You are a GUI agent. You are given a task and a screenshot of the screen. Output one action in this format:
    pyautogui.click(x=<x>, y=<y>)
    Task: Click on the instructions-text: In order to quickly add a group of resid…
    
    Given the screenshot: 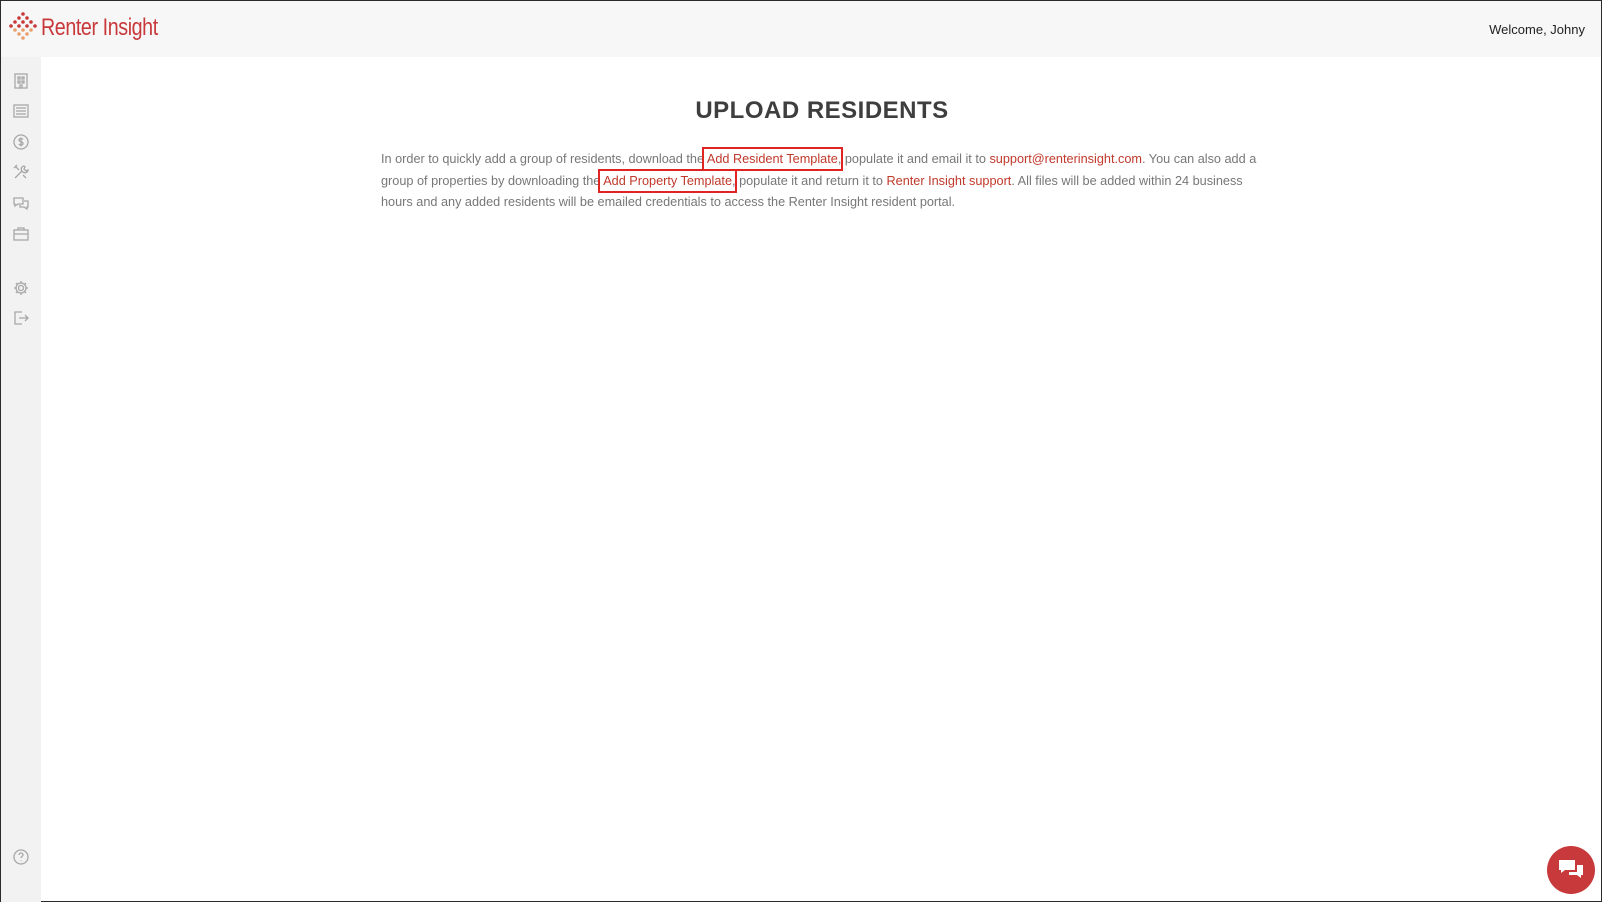 What is the action you would take?
    pyautogui.click(x=544, y=159)
    